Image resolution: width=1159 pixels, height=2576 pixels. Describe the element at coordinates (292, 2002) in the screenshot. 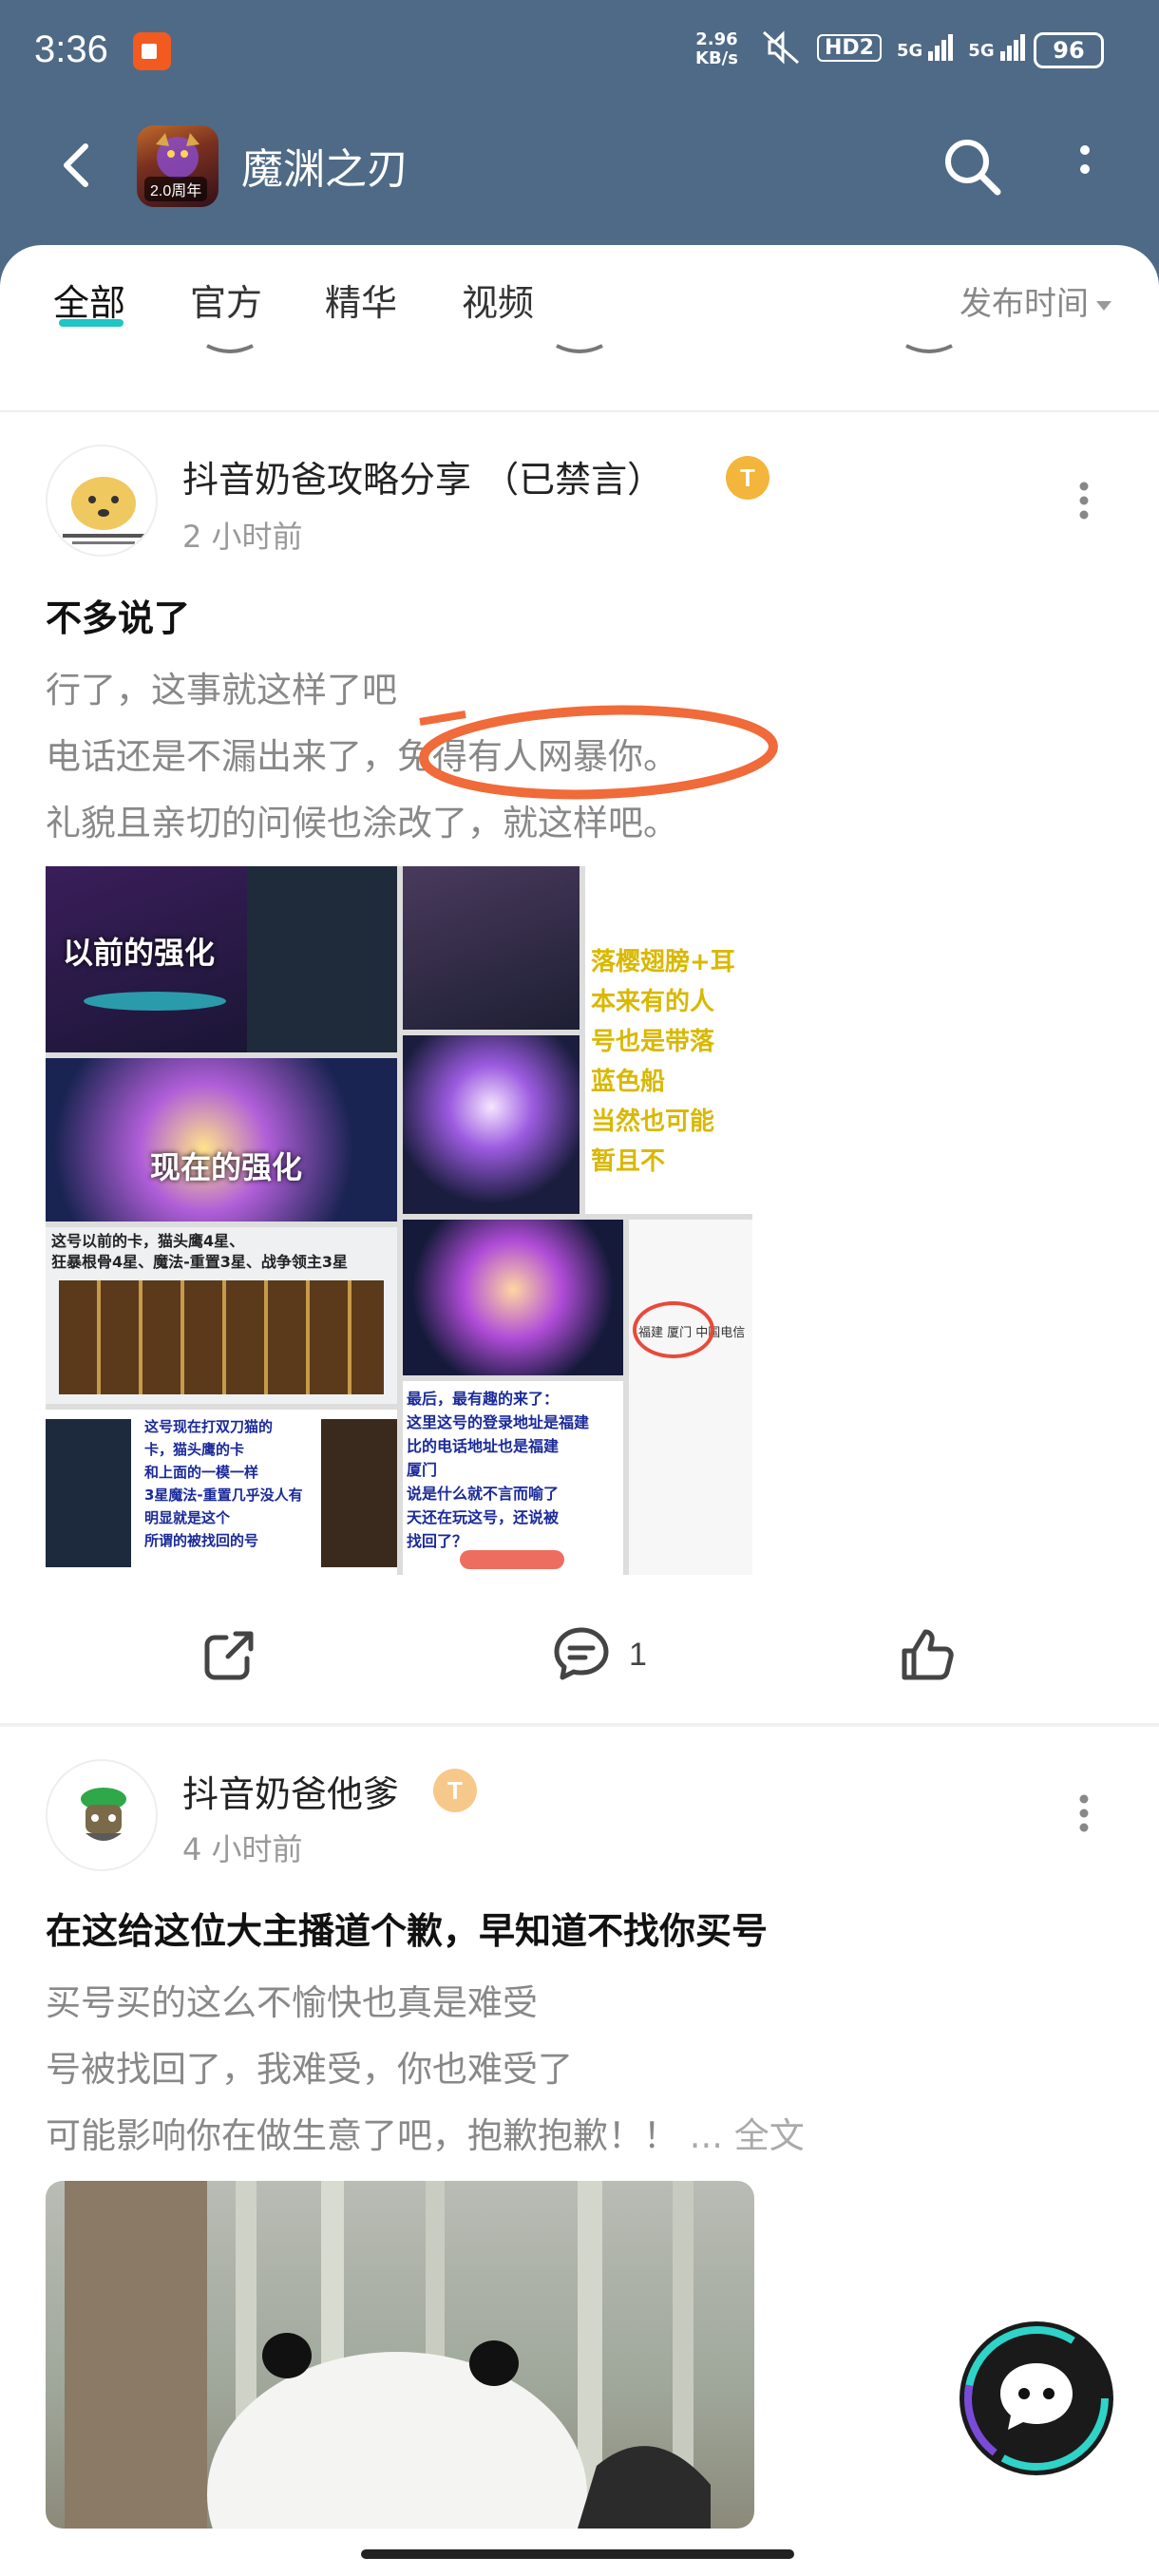

I see `post-body-line: 买号买的这么不愉快也真是难受` at that location.